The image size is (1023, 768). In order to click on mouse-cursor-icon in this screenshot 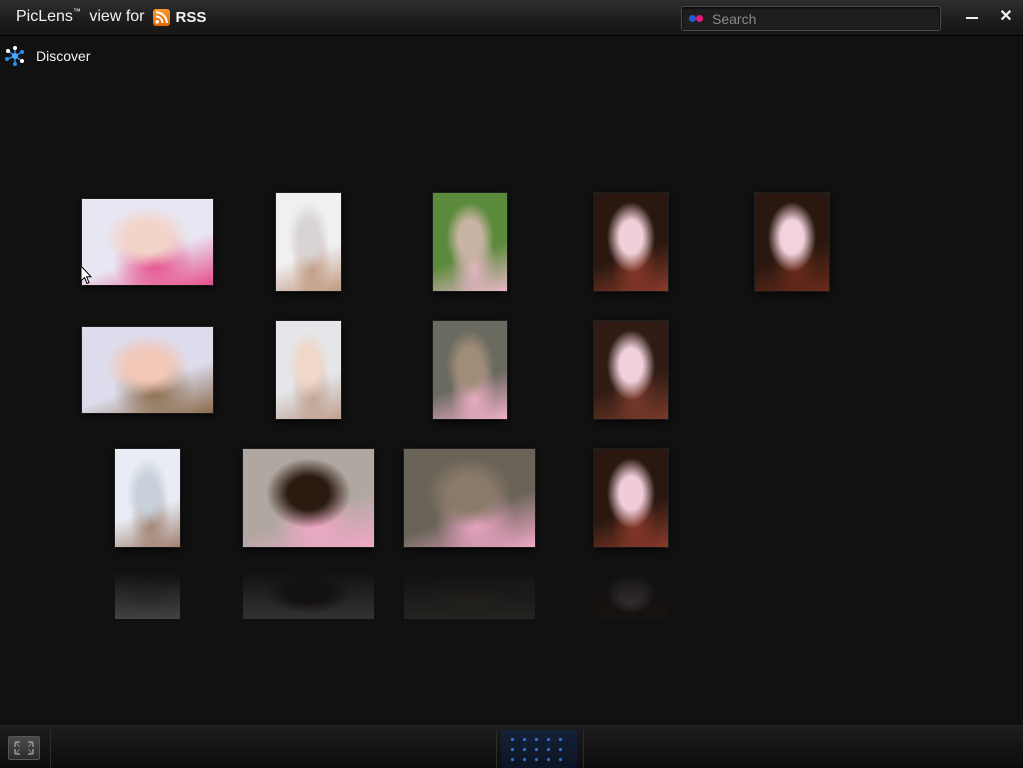, I will do `click(86, 275)`.